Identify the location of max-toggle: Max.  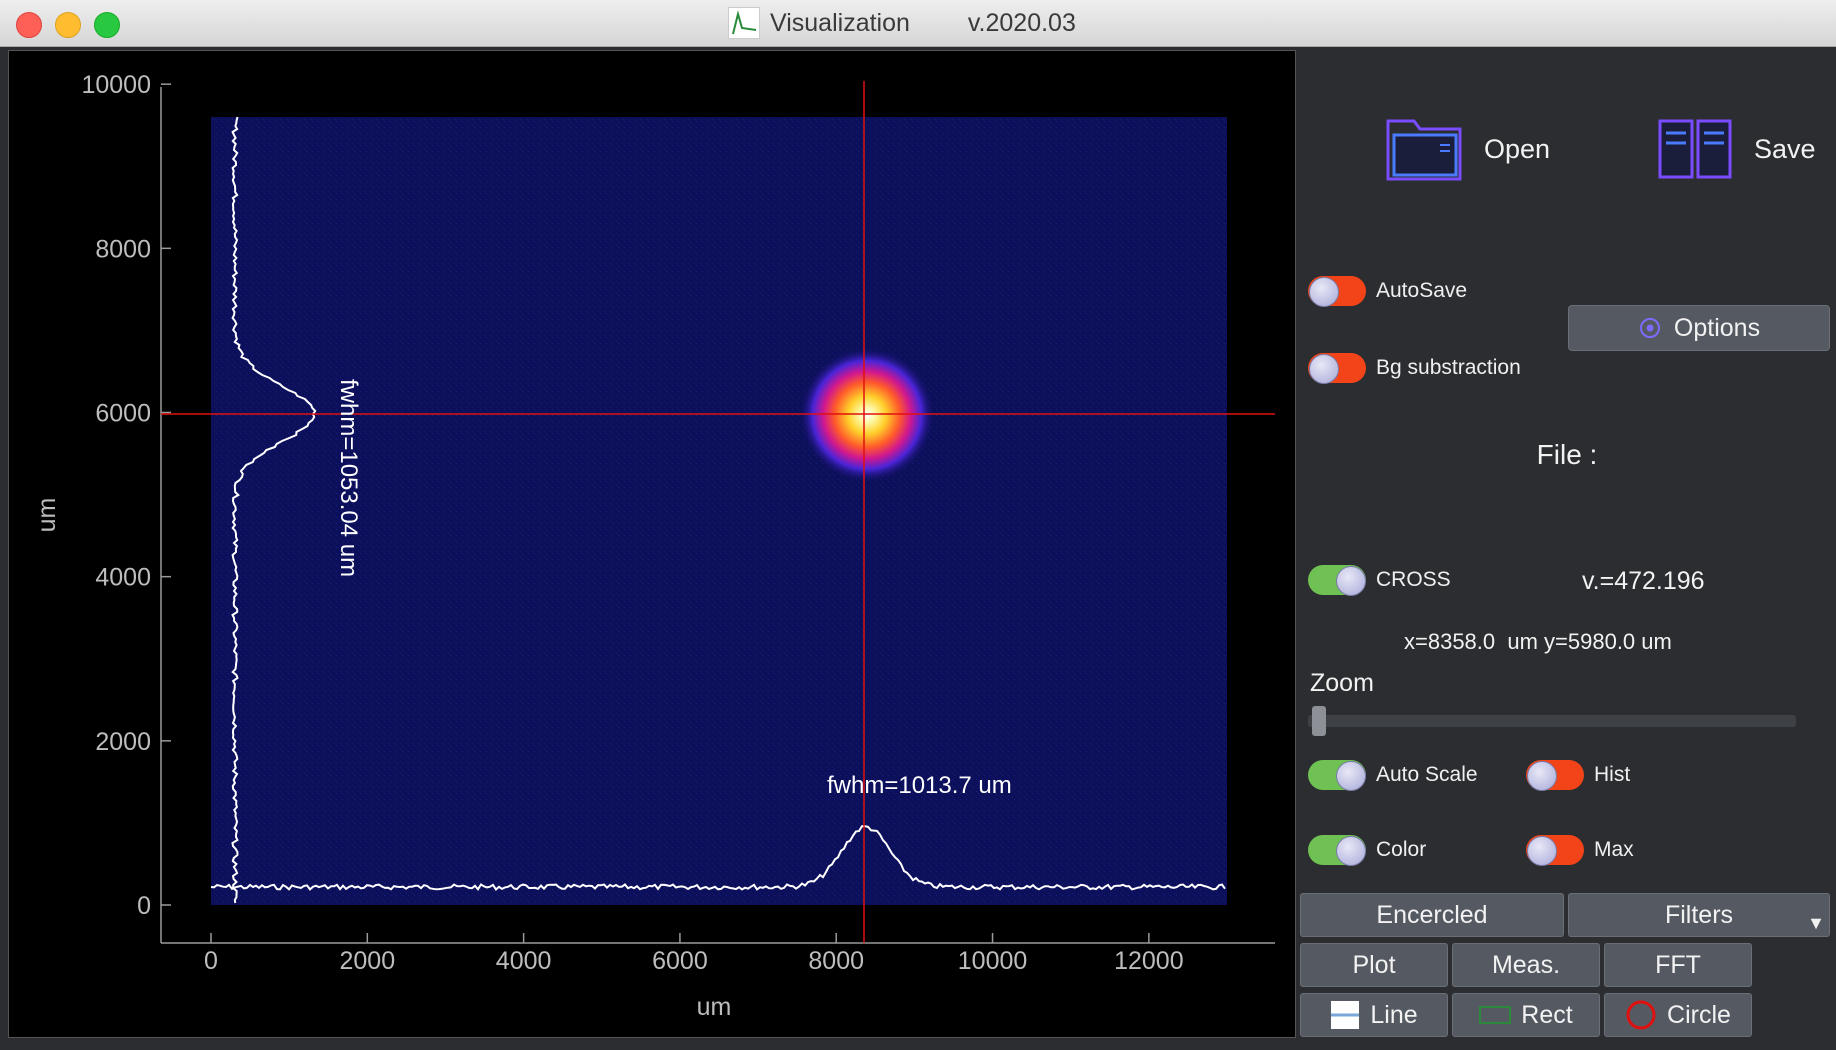
(1580, 850).